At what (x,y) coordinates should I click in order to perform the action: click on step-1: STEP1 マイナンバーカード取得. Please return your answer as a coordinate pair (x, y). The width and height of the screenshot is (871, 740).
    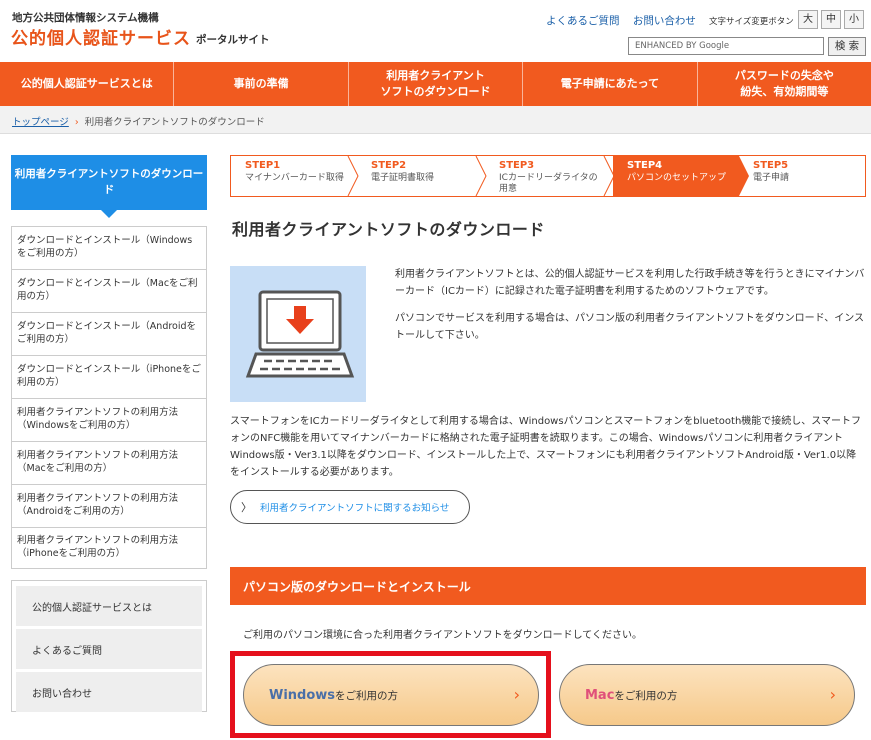
    Looking at the image, I should click on (294, 176).